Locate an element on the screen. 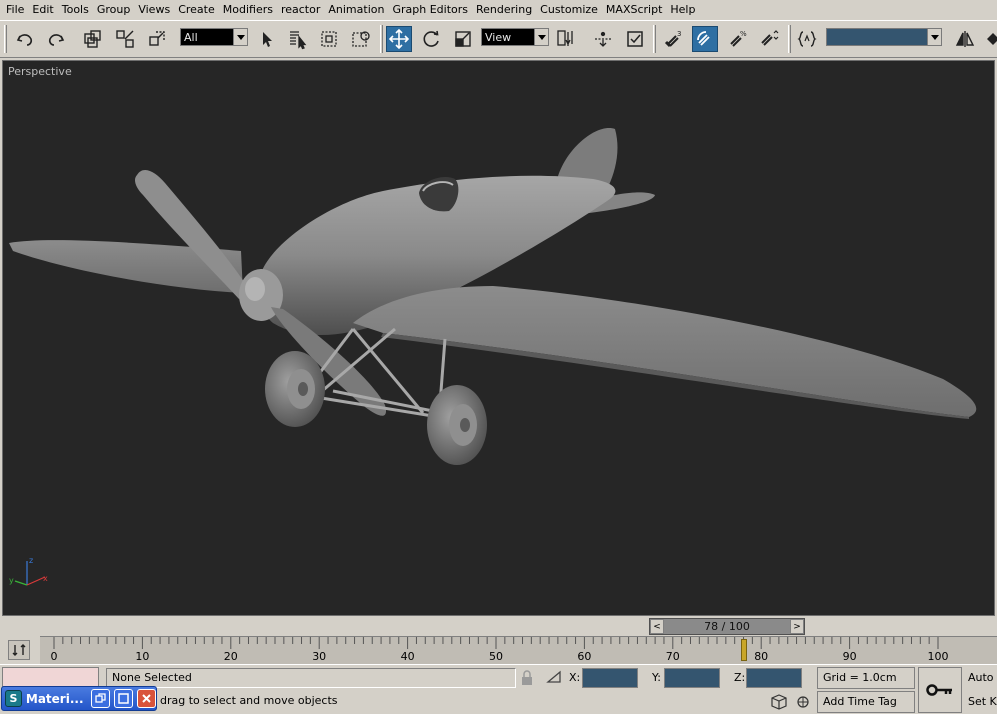  y-coord-label: Y: is located at coordinates (656, 677).